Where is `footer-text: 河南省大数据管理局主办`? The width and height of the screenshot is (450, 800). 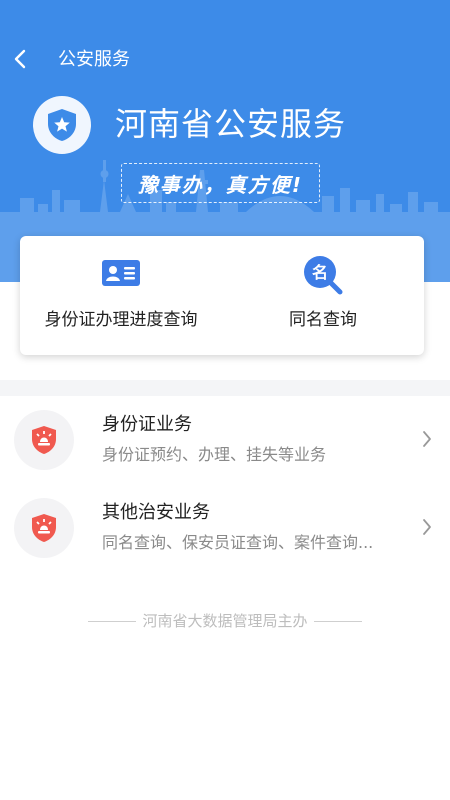
footer-text: 河南省大数据管理局主办 is located at coordinates (225, 621).